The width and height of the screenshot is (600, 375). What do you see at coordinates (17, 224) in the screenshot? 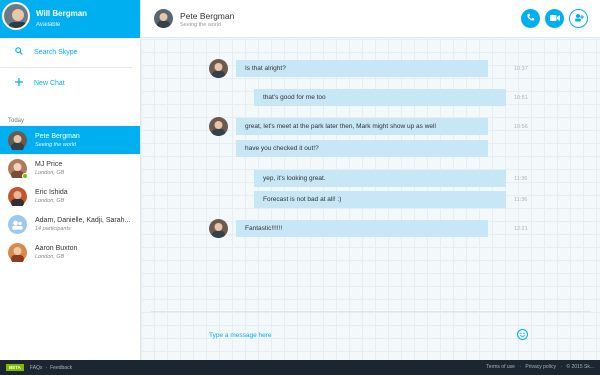
I see `group-avatar` at bounding box center [17, 224].